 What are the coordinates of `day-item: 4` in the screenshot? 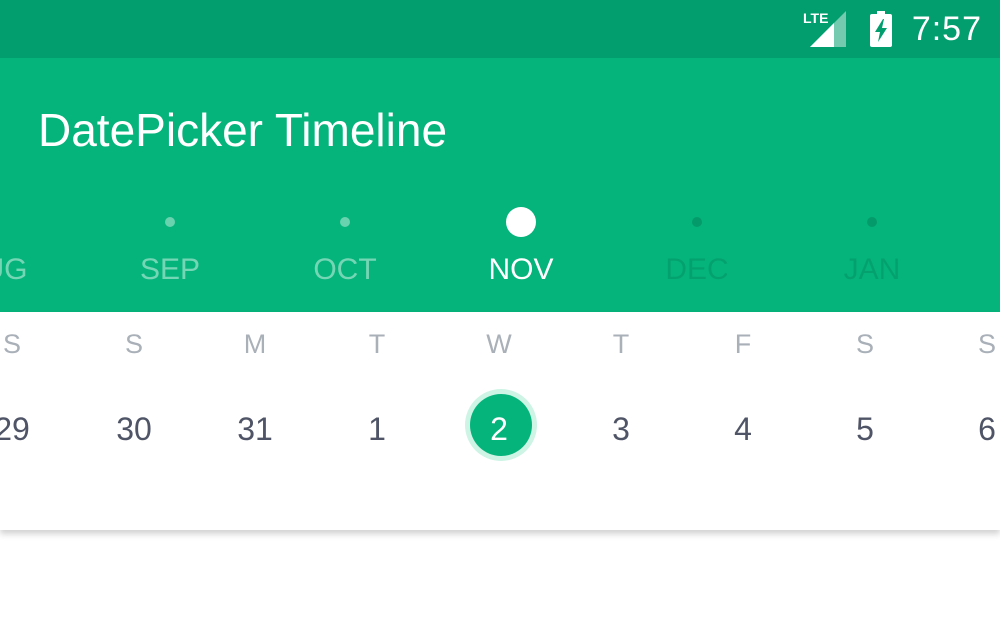 It's located at (743, 429).